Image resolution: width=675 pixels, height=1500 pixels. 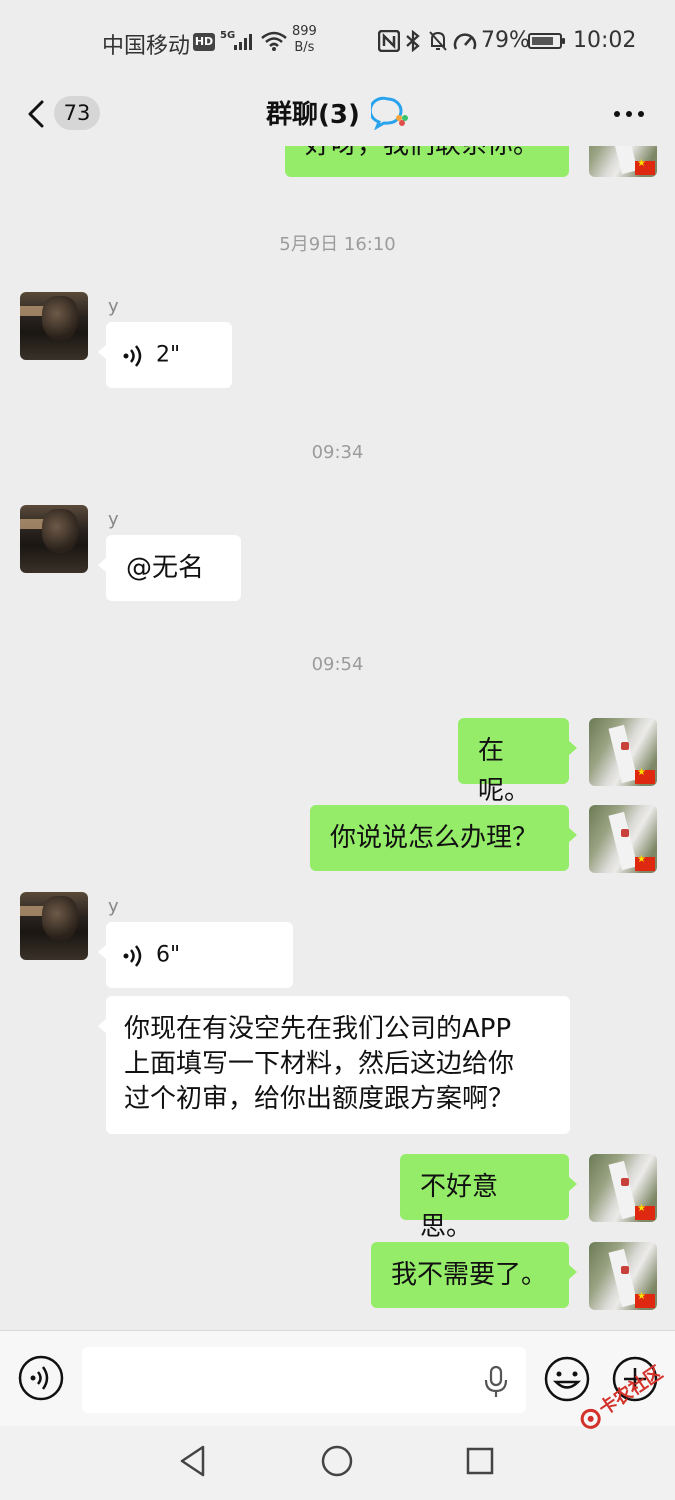 What do you see at coordinates (318, 1029) in the screenshot?
I see `message-text-line: 你现在有没空先在我们公司的APP` at bounding box center [318, 1029].